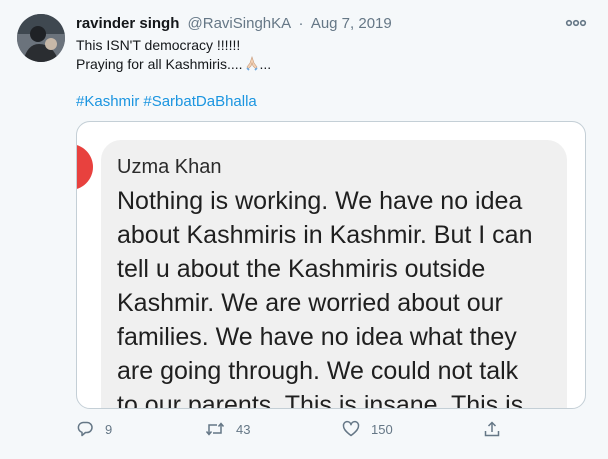  Describe the element at coordinates (351, 428) in the screenshot. I see `heart-icon` at that location.